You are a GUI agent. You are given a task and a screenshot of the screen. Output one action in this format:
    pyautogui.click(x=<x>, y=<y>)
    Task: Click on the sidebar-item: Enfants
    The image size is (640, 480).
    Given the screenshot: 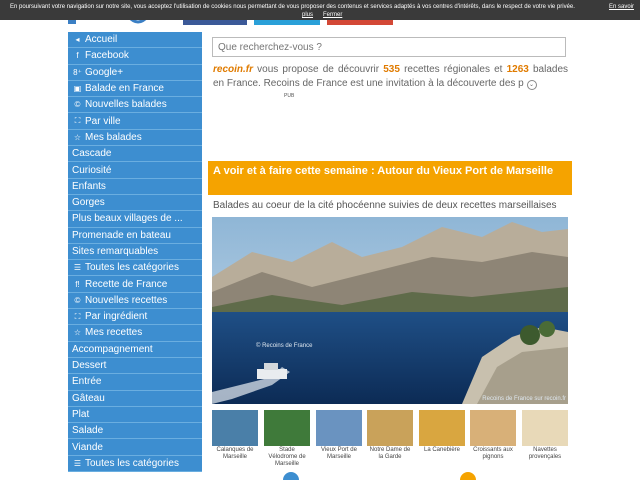 What is the action you would take?
    pyautogui.click(x=135, y=186)
    